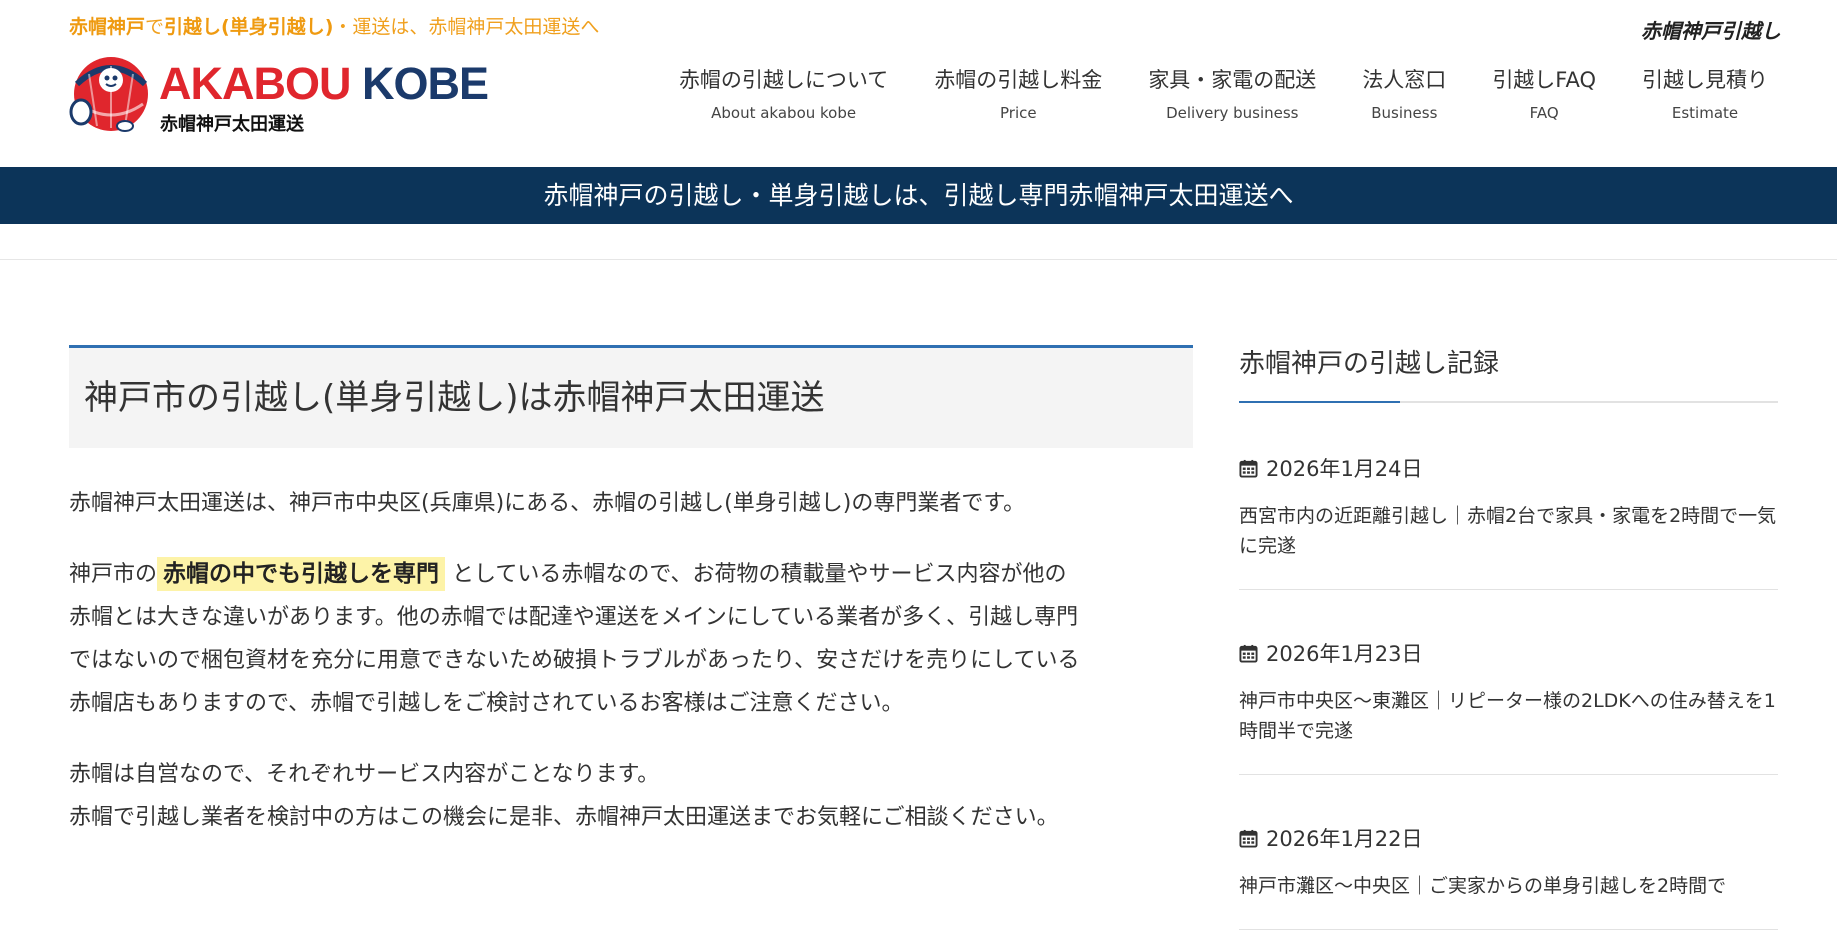  What do you see at coordinates (1232, 113) in the screenshot?
I see `nav-item-sublabel: Delivery business` at bounding box center [1232, 113].